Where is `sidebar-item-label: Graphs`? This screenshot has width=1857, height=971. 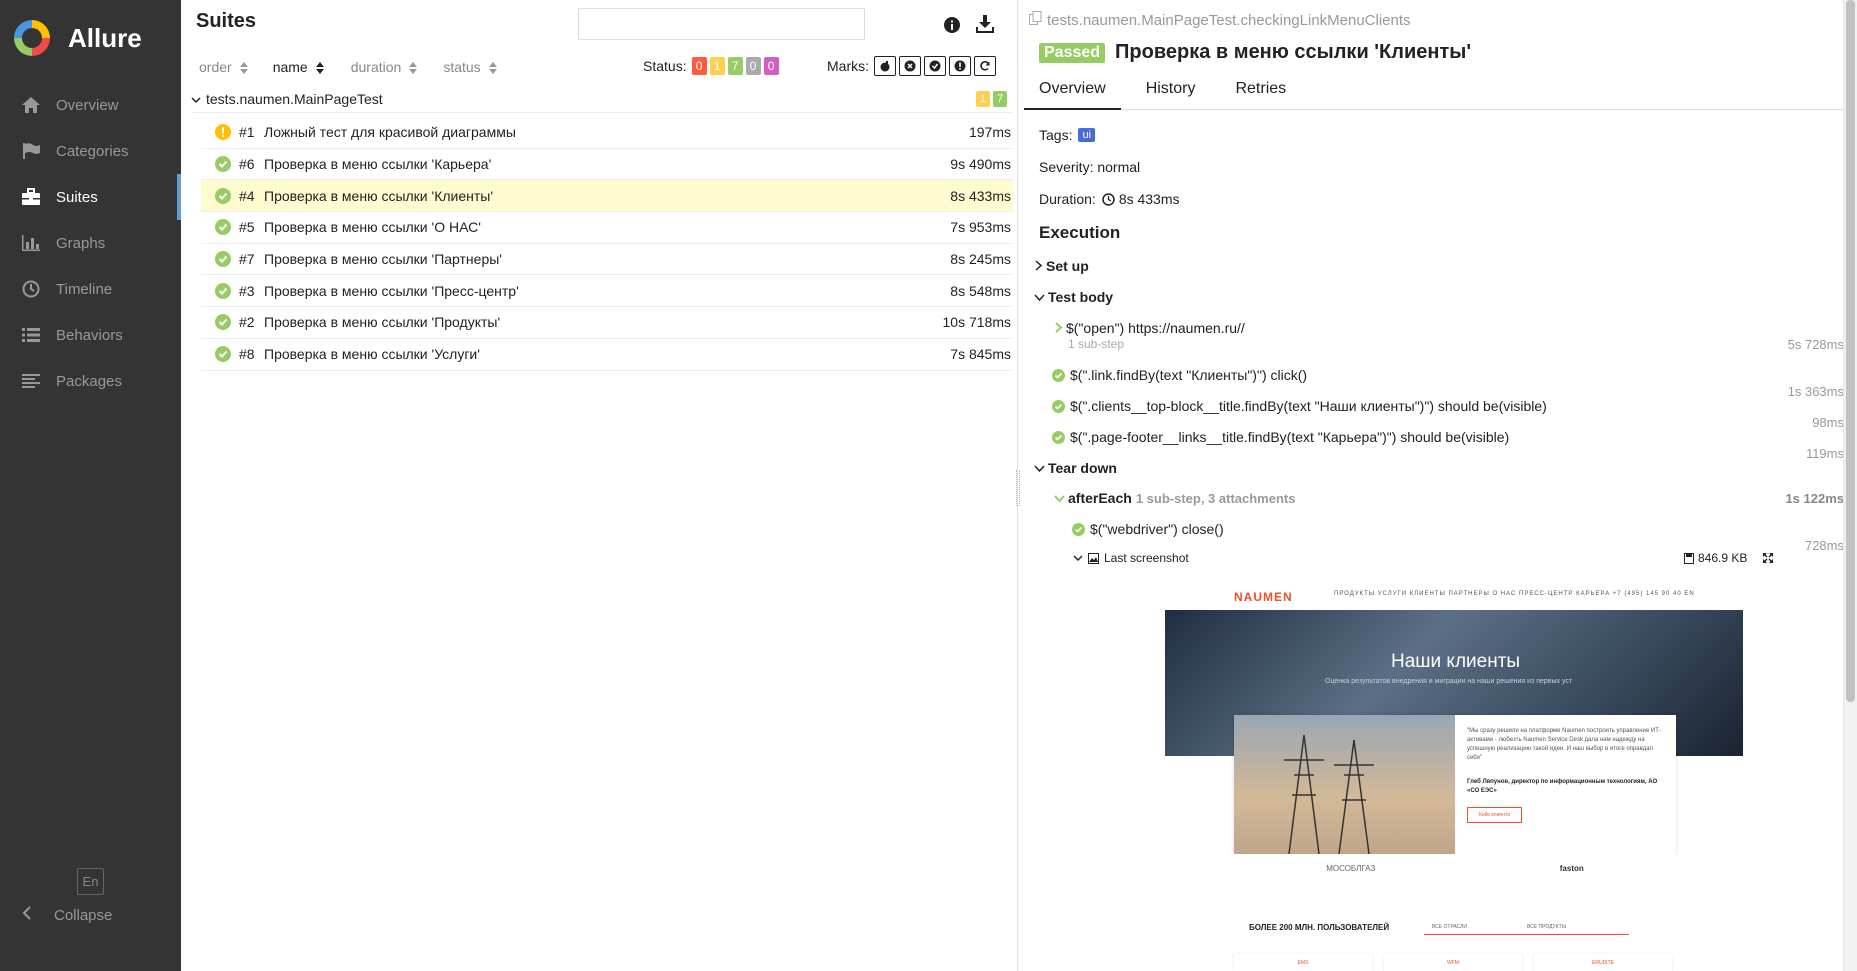
sidebar-item-label: Graphs is located at coordinates (81, 243).